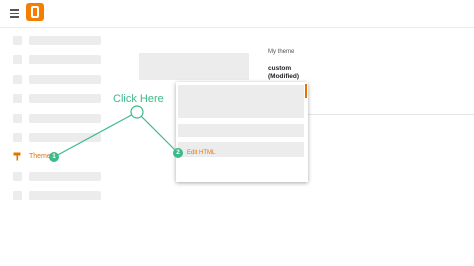  Describe the element at coordinates (178, 153) in the screenshot. I see `step-badge-2: 2` at that location.